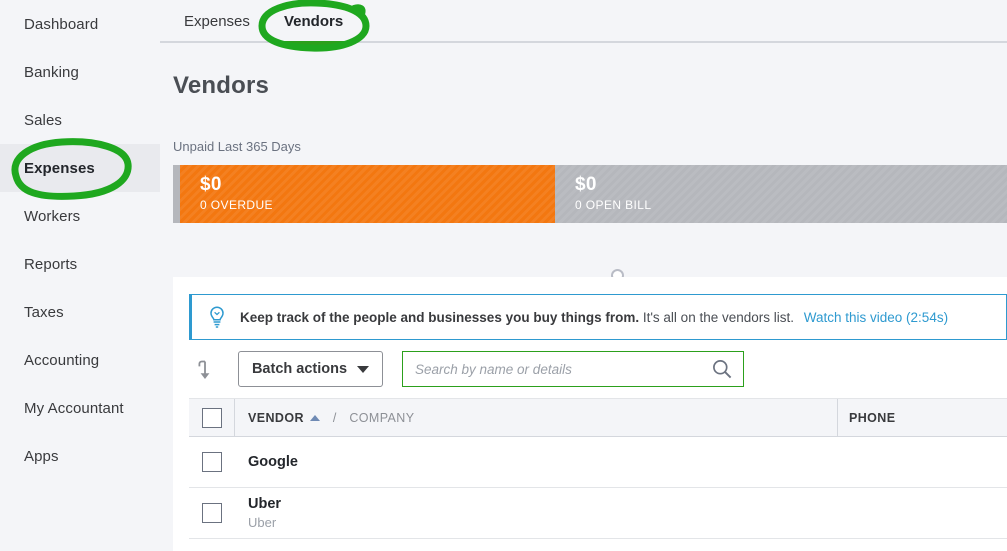  Describe the element at coordinates (217, 317) in the screenshot. I see `lightbulb-icon` at that location.